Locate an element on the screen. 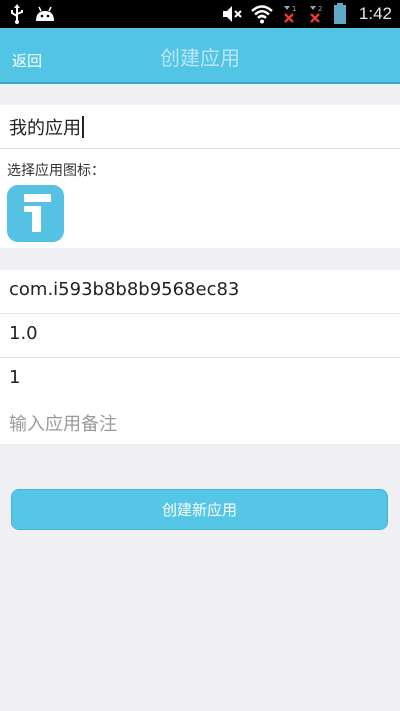 The width and height of the screenshot is (400, 711). app-name-value: 我的应用 is located at coordinates (46, 127).